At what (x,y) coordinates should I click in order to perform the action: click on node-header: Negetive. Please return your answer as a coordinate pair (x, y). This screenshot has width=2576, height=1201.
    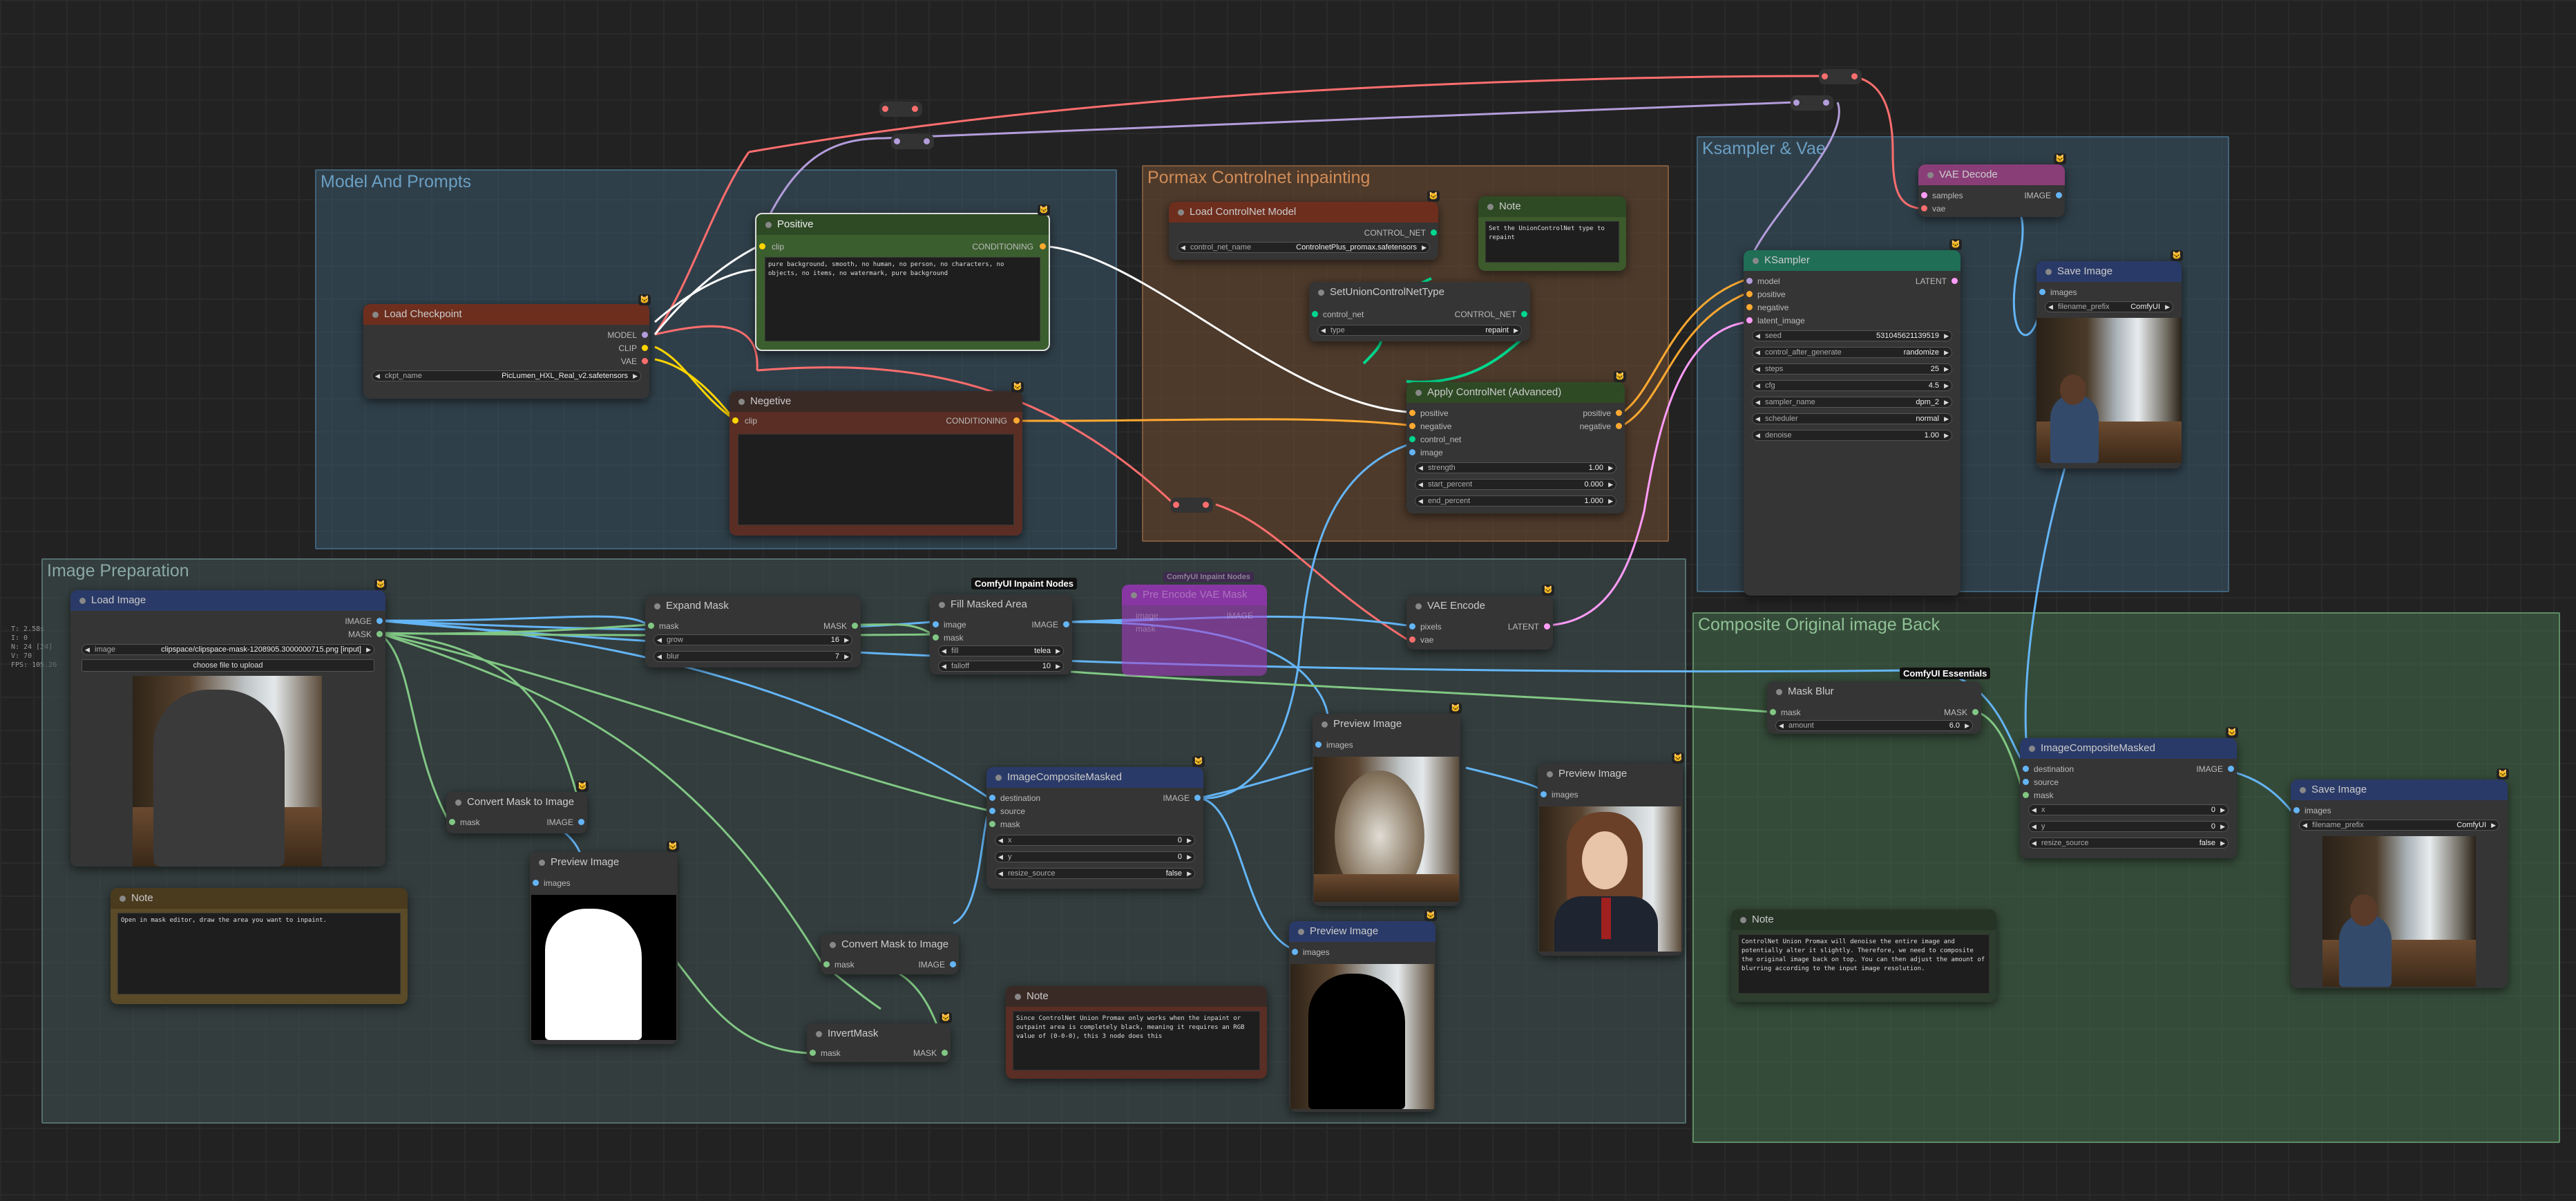
    Looking at the image, I should click on (876, 401).